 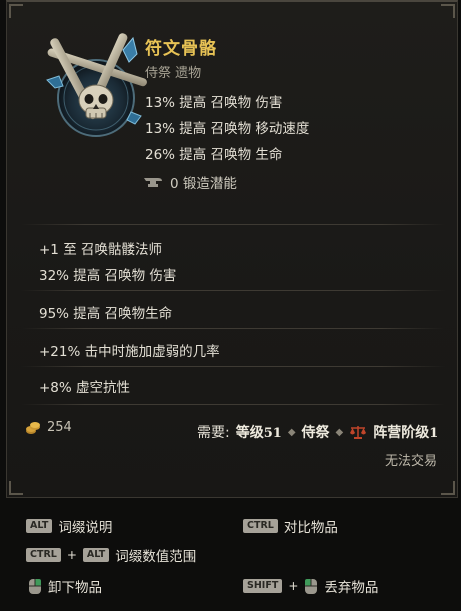 I want to click on requirement-class: 侍祭, so click(x=315, y=433).